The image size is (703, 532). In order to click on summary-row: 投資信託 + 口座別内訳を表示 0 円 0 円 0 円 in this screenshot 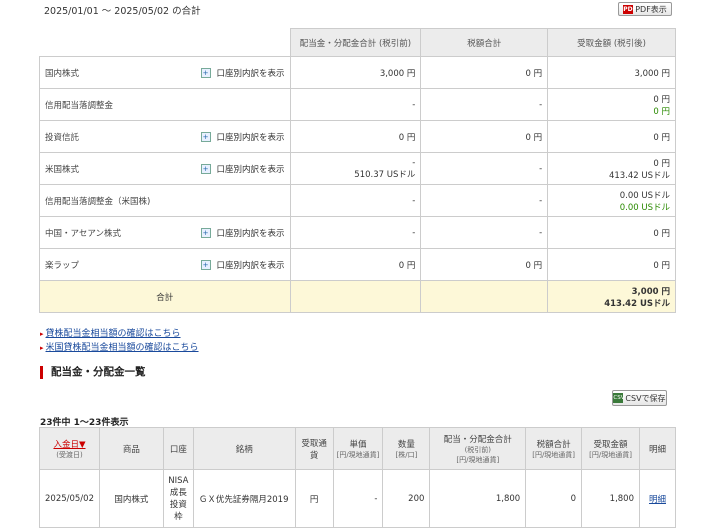, I will do `click(357, 136)`.